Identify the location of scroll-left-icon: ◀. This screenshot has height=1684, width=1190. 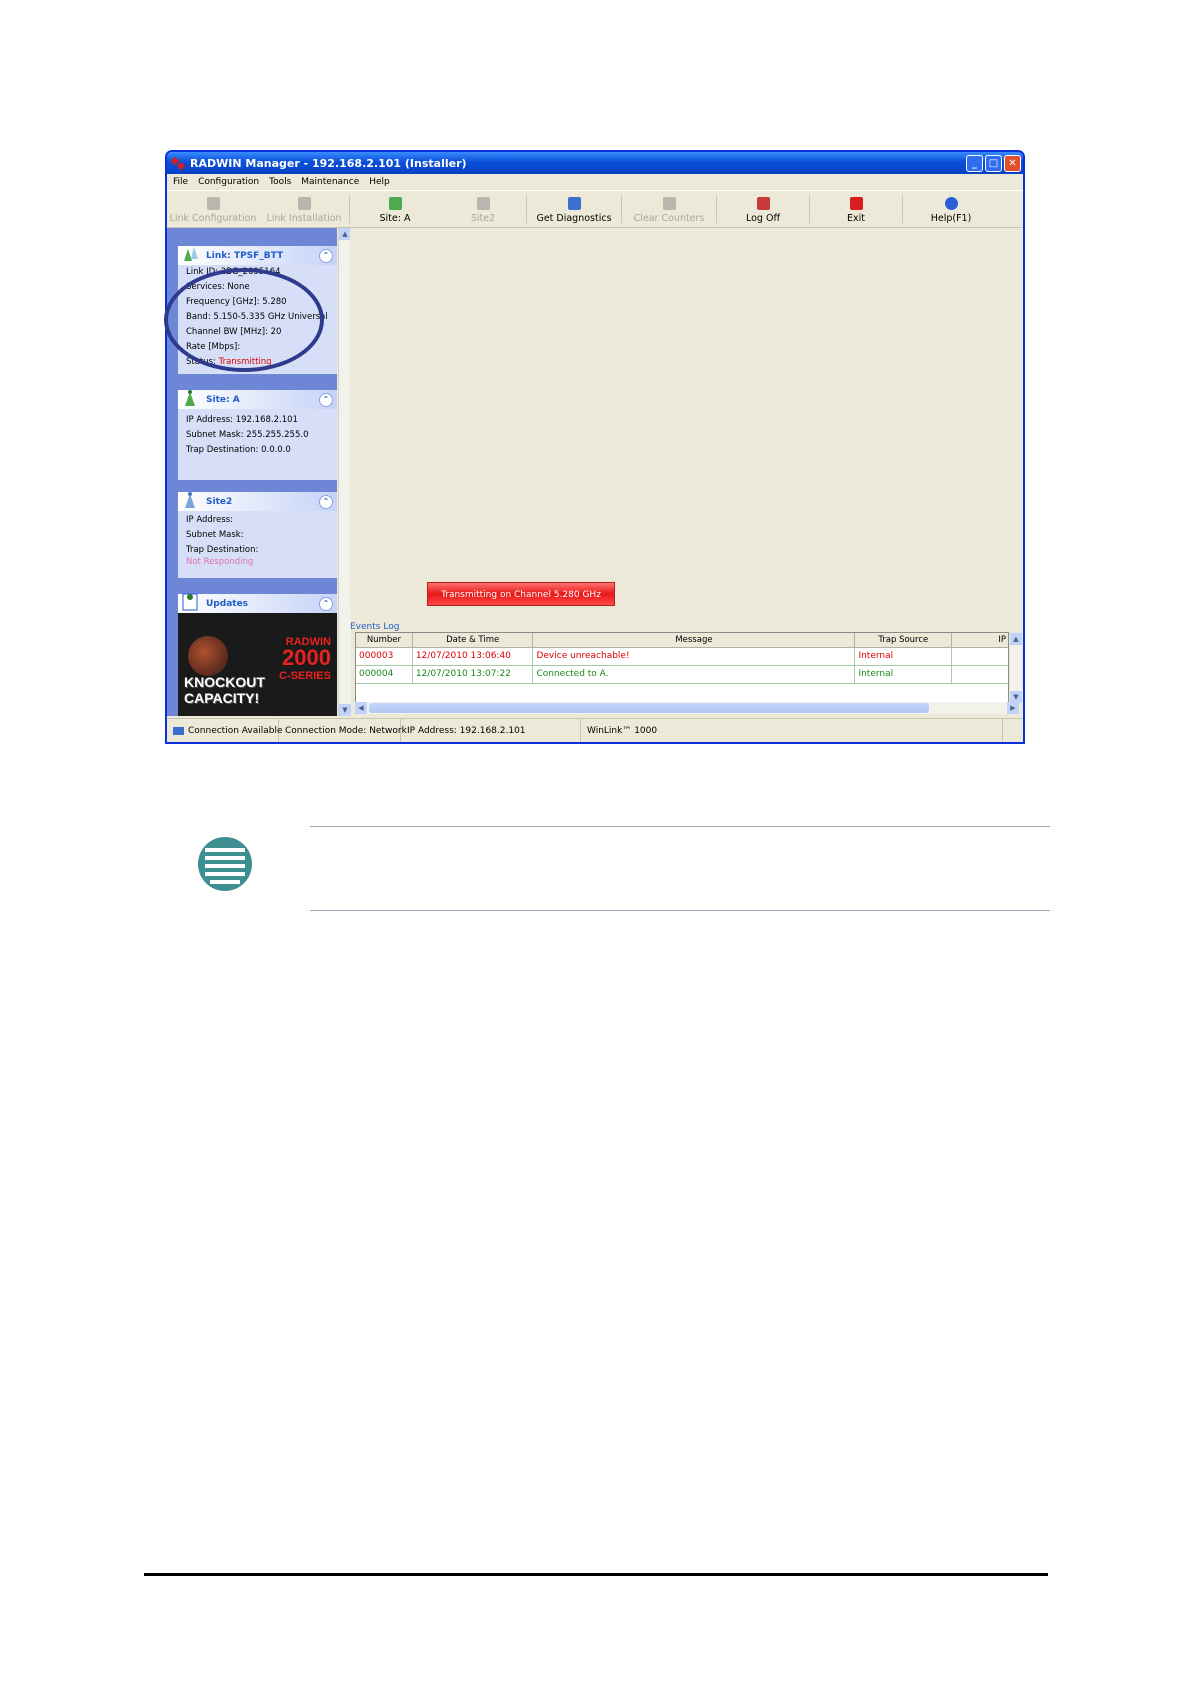
(361, 708).